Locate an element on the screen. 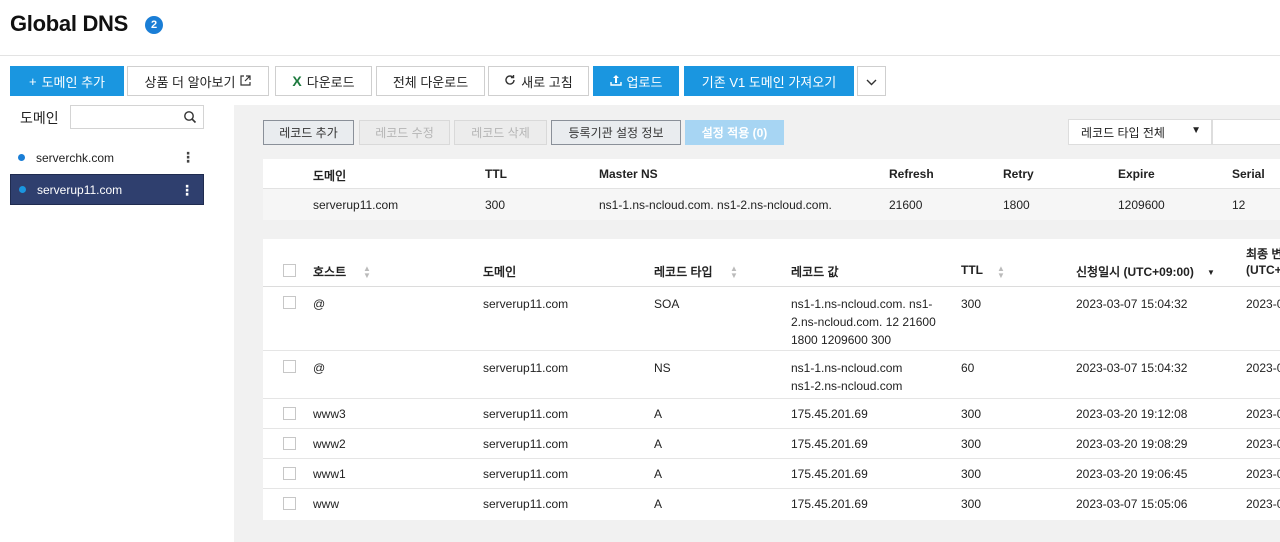  sort-desc-icon: ▼ is located at coordinates (1211, 273).